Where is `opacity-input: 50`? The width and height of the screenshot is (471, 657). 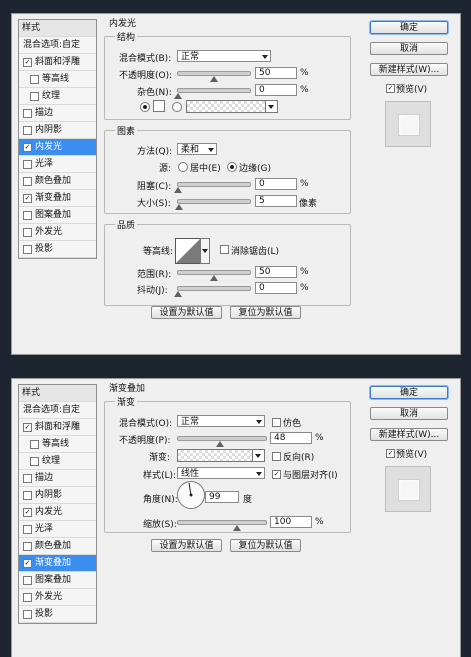 opacity-input: 50 is located at coordinates (276, 73).